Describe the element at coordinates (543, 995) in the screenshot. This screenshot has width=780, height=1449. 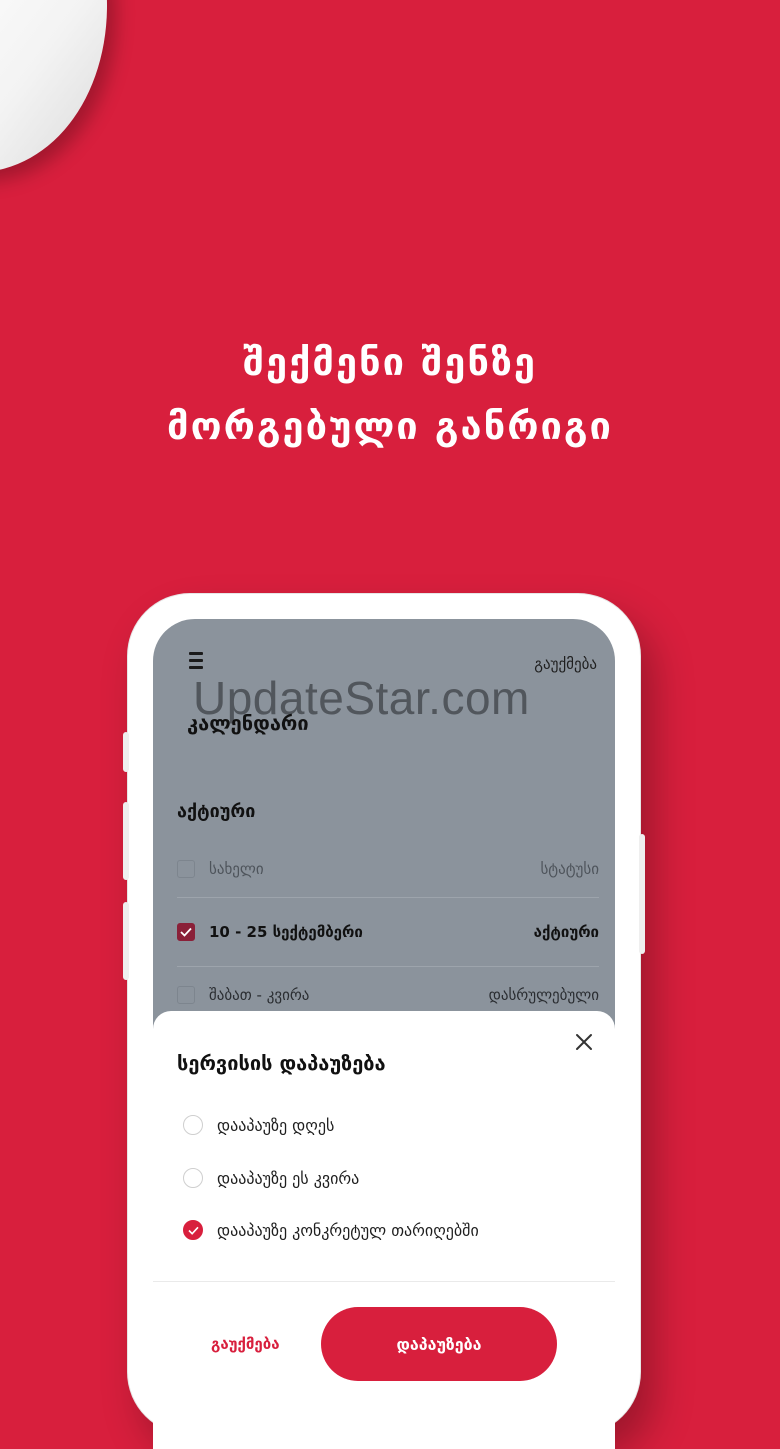
I see `row-status: დასრულებული` at that location.